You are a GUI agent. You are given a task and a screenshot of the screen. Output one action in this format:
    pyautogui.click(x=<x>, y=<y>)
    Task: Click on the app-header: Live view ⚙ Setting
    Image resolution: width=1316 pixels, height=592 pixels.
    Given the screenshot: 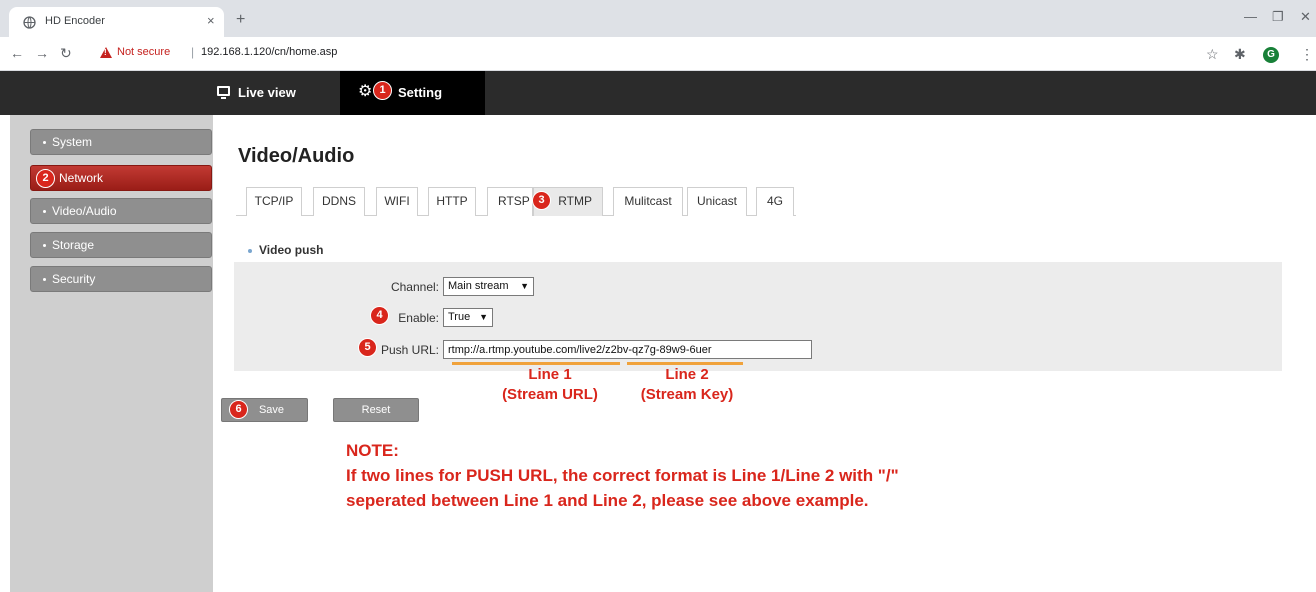 What is the action you would take?
    pyautogui.click(x=658, y=93)
    